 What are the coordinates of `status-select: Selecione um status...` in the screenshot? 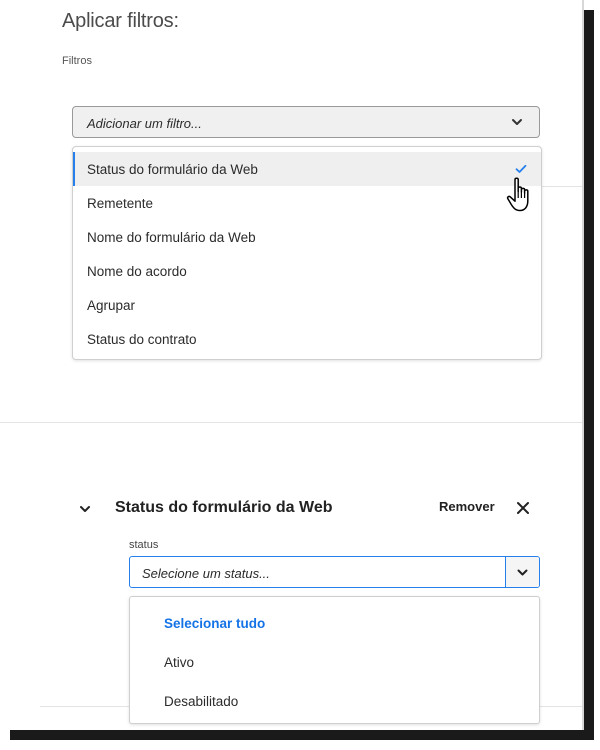 It's located at (334, 572).